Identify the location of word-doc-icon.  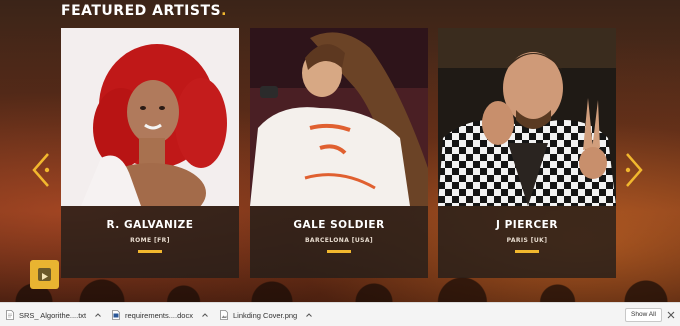
(116, 315).